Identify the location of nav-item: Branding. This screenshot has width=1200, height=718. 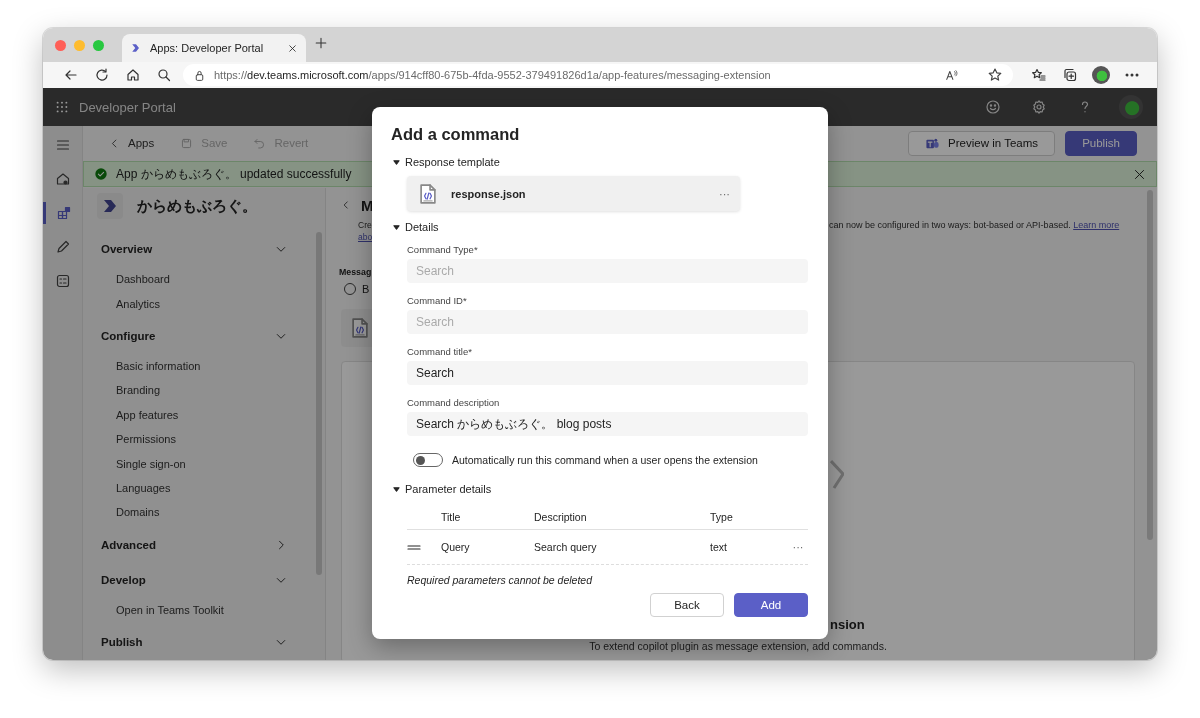
(132, 390).